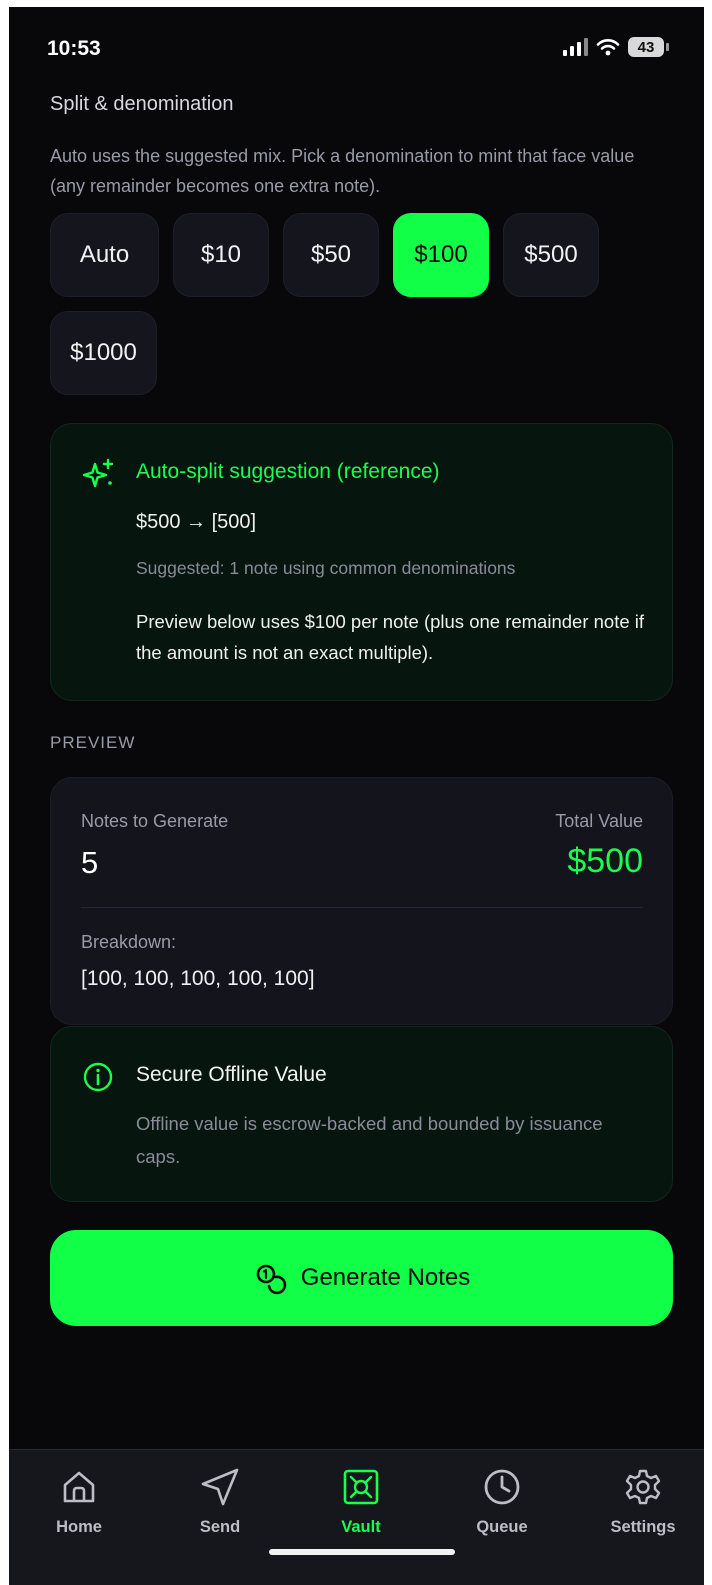 Image resolution: width=712 pixels, height=1585 pixels. I want to click on status-time: 10:53, so click(74, 48).